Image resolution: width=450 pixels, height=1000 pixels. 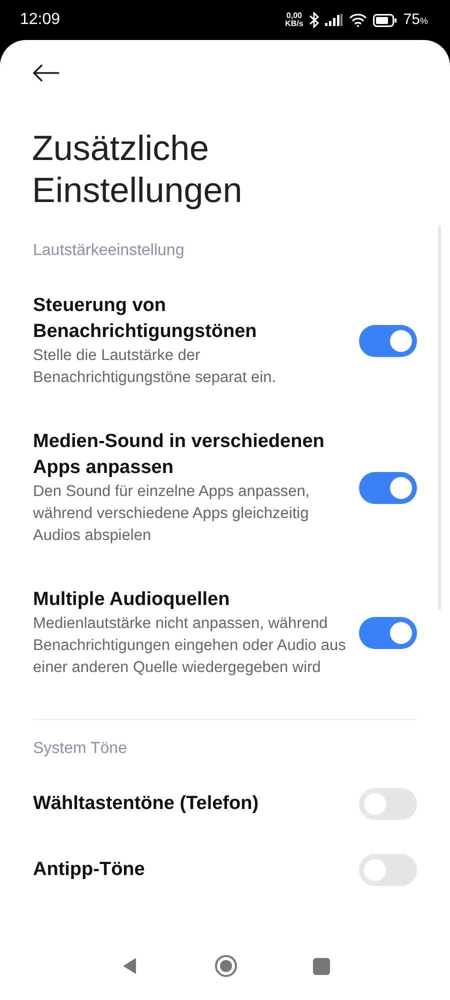 I want to click on battery-icon, so click(x=385, y=20).